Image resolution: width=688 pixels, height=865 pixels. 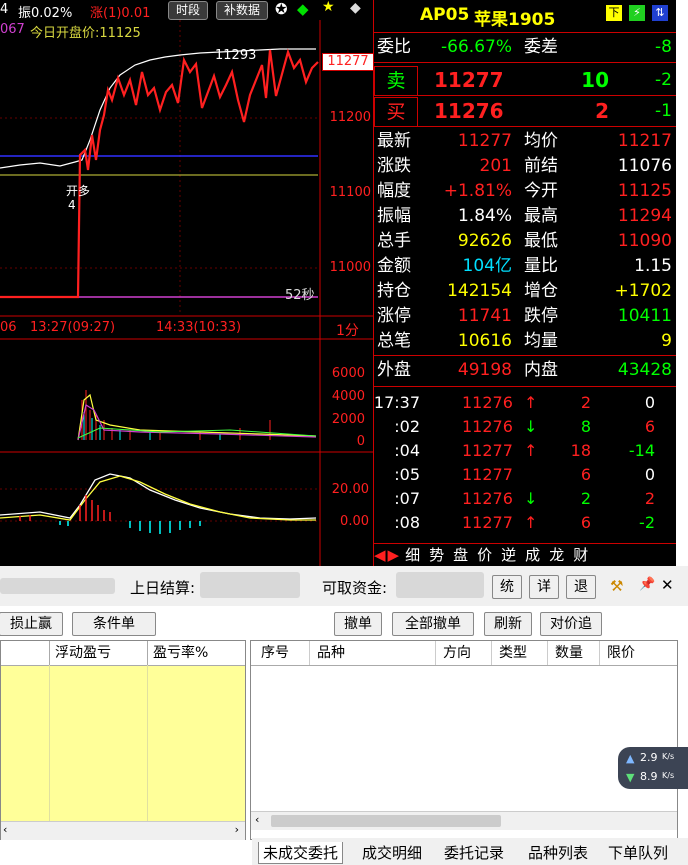 I want to click on time-axis-label: 06, so click(x=8, y=327).